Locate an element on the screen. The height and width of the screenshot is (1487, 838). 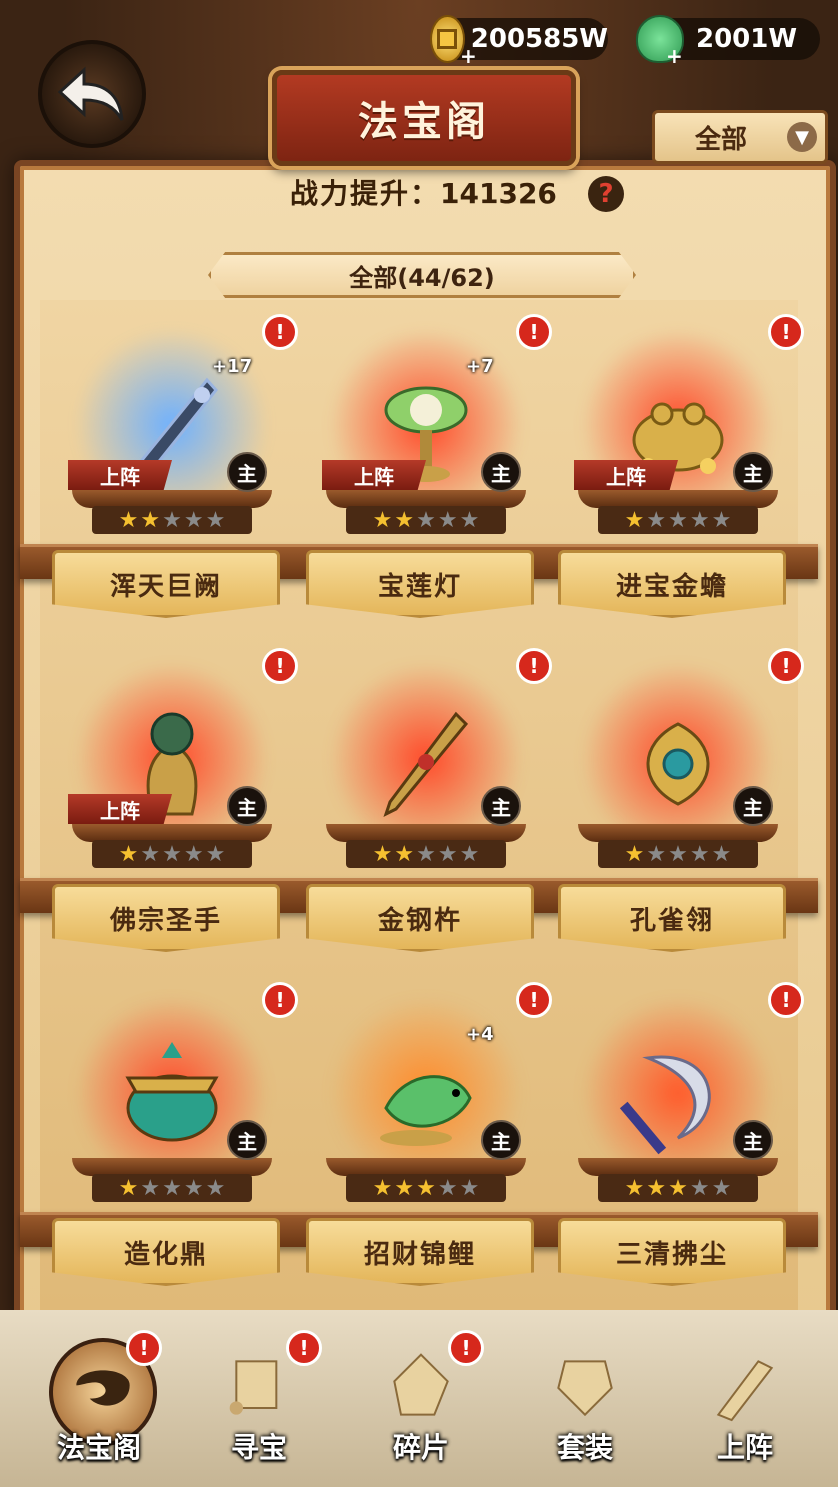
treasure-item: ! 主 ★ ★ ★ ★ ★ 造化鼎 is located at coordinates (175, 1143).